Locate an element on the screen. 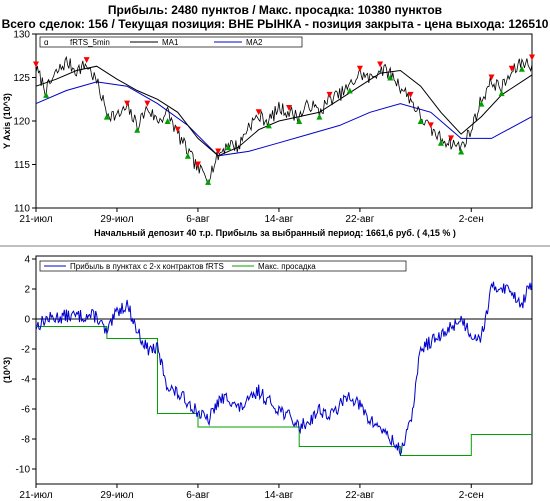 The height and width of the screenshot is (501, 550). legend-label-0: fRTS_5min is located at coordinates (90, 42).